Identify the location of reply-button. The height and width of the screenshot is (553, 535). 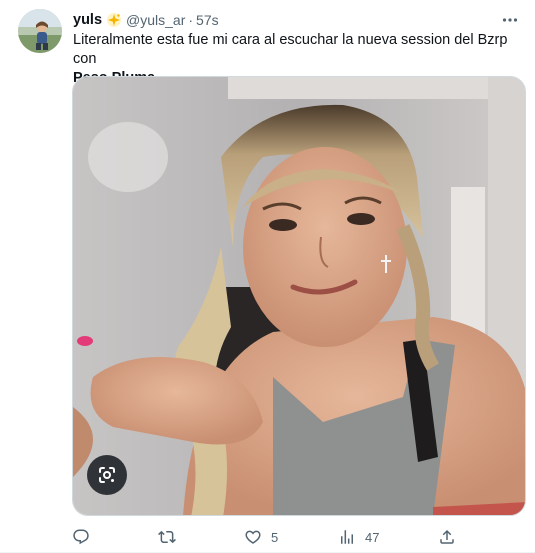
(85, 537).